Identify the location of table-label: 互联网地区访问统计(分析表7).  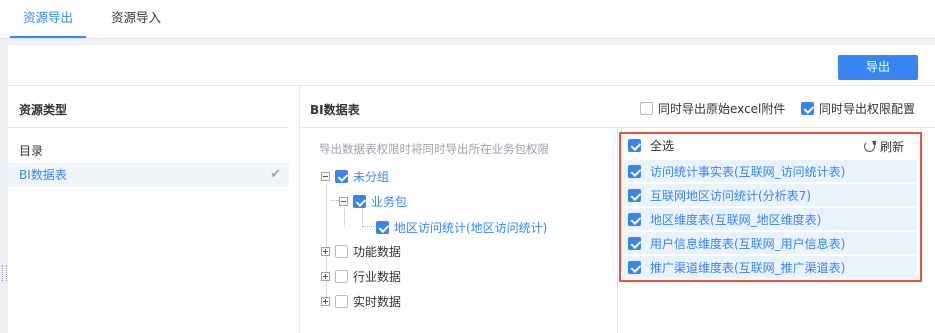
(730, 195).